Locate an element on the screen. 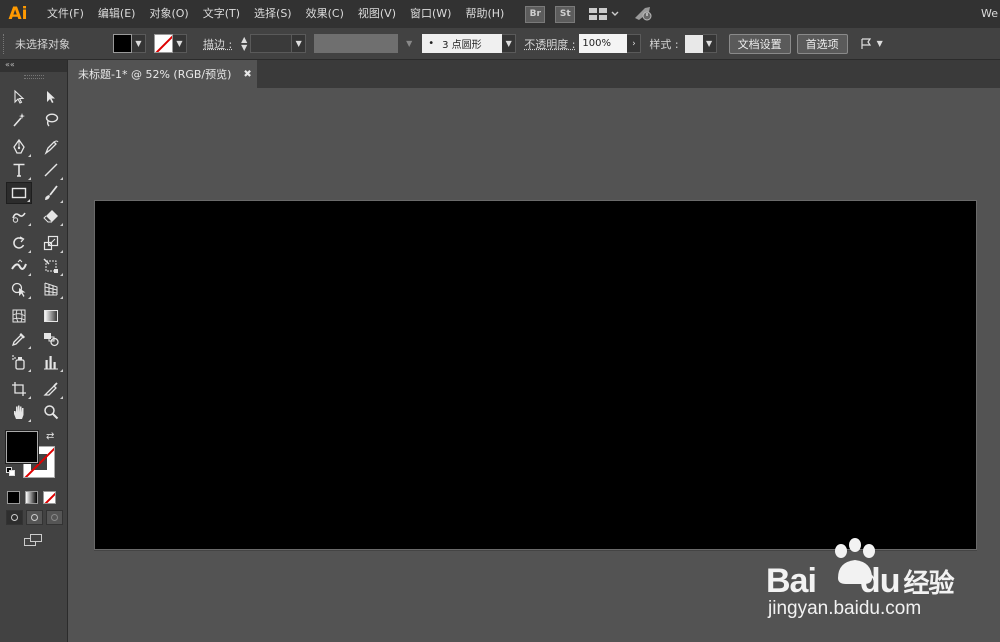  eraser-tool is located at coordinates (51, 216).